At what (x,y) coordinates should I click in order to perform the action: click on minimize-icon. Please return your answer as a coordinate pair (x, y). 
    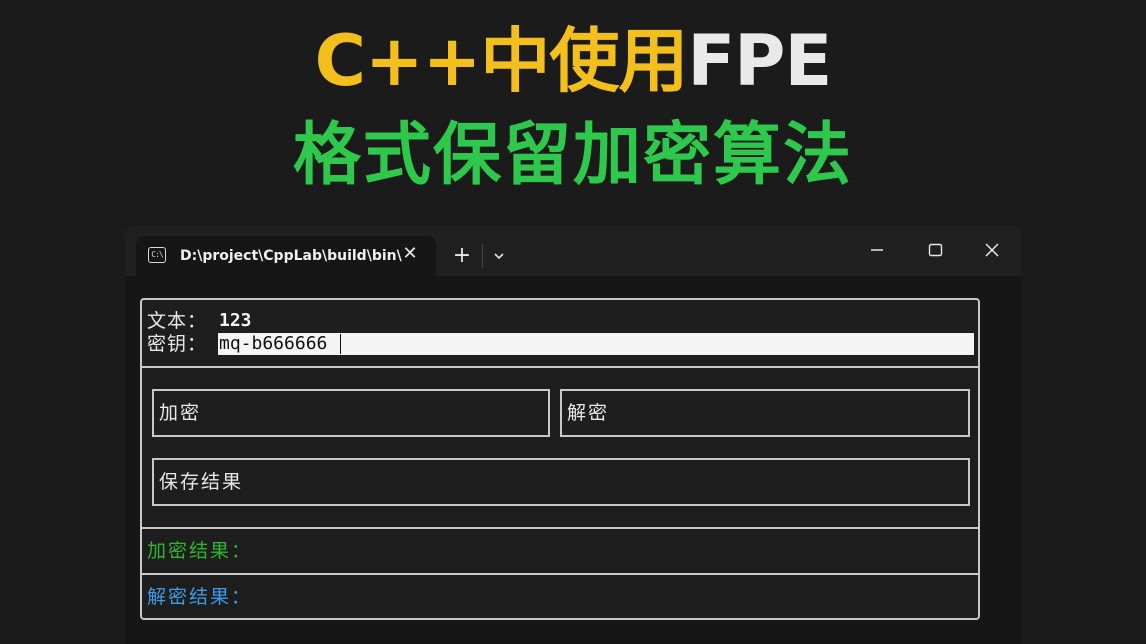
    Looking at the image, I should click on (877, 250).